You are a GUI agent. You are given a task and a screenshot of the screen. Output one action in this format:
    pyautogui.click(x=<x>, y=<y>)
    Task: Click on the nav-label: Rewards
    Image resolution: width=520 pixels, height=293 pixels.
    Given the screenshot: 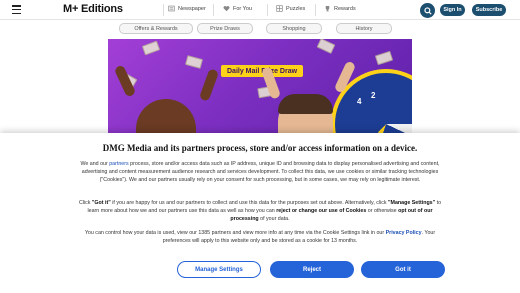 What is the action you would take?
    pyautogui.click(x=345, y=8)
    